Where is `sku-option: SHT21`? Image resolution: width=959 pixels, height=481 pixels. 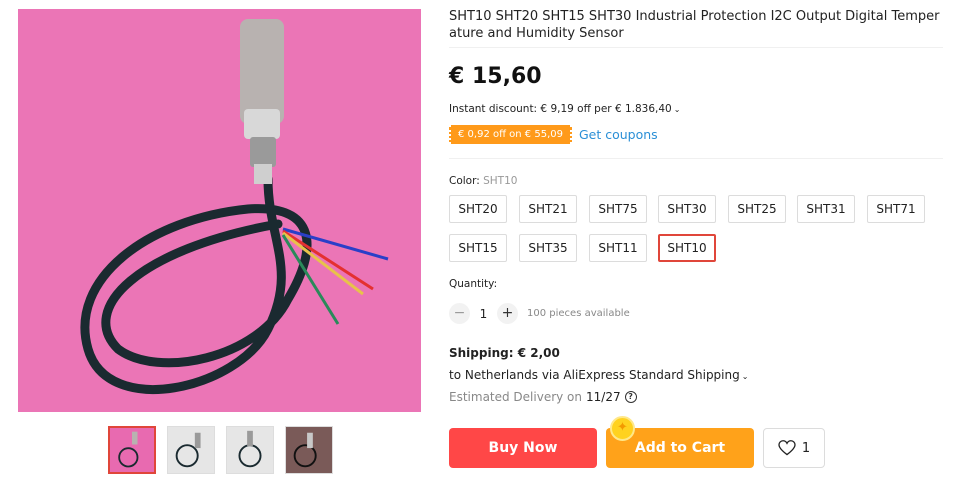 sku-option: SHT21 is located at coordinates (548, 209).